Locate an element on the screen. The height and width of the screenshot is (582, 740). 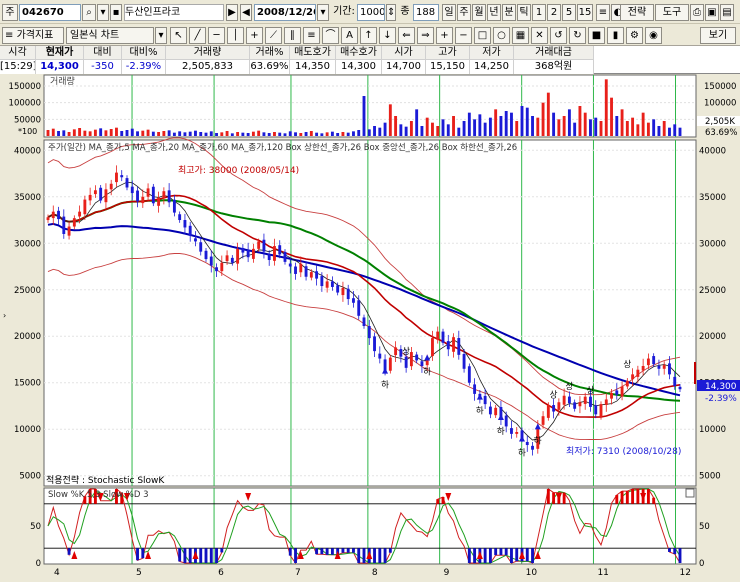
period-tab: 분 is located at coordinates (509, 12).